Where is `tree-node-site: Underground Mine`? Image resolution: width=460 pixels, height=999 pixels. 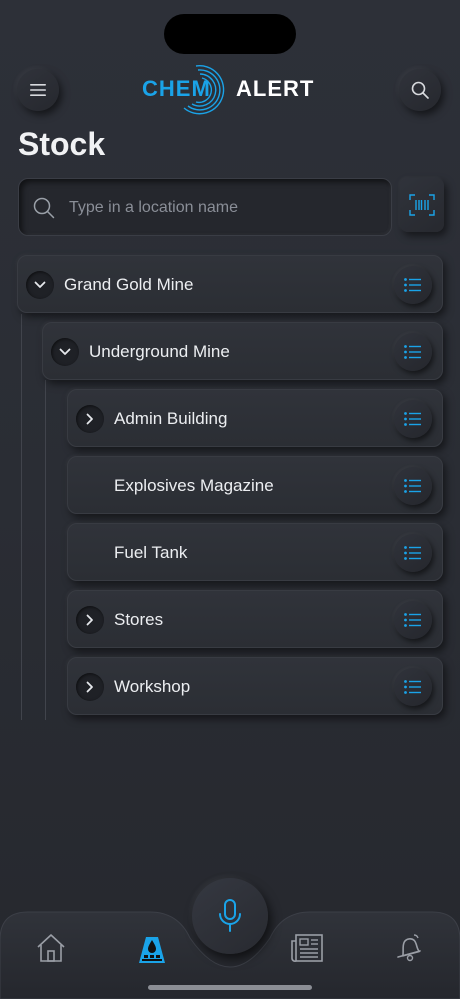 tree-node-site: Underground Mine is located at coordinates (242, 351).